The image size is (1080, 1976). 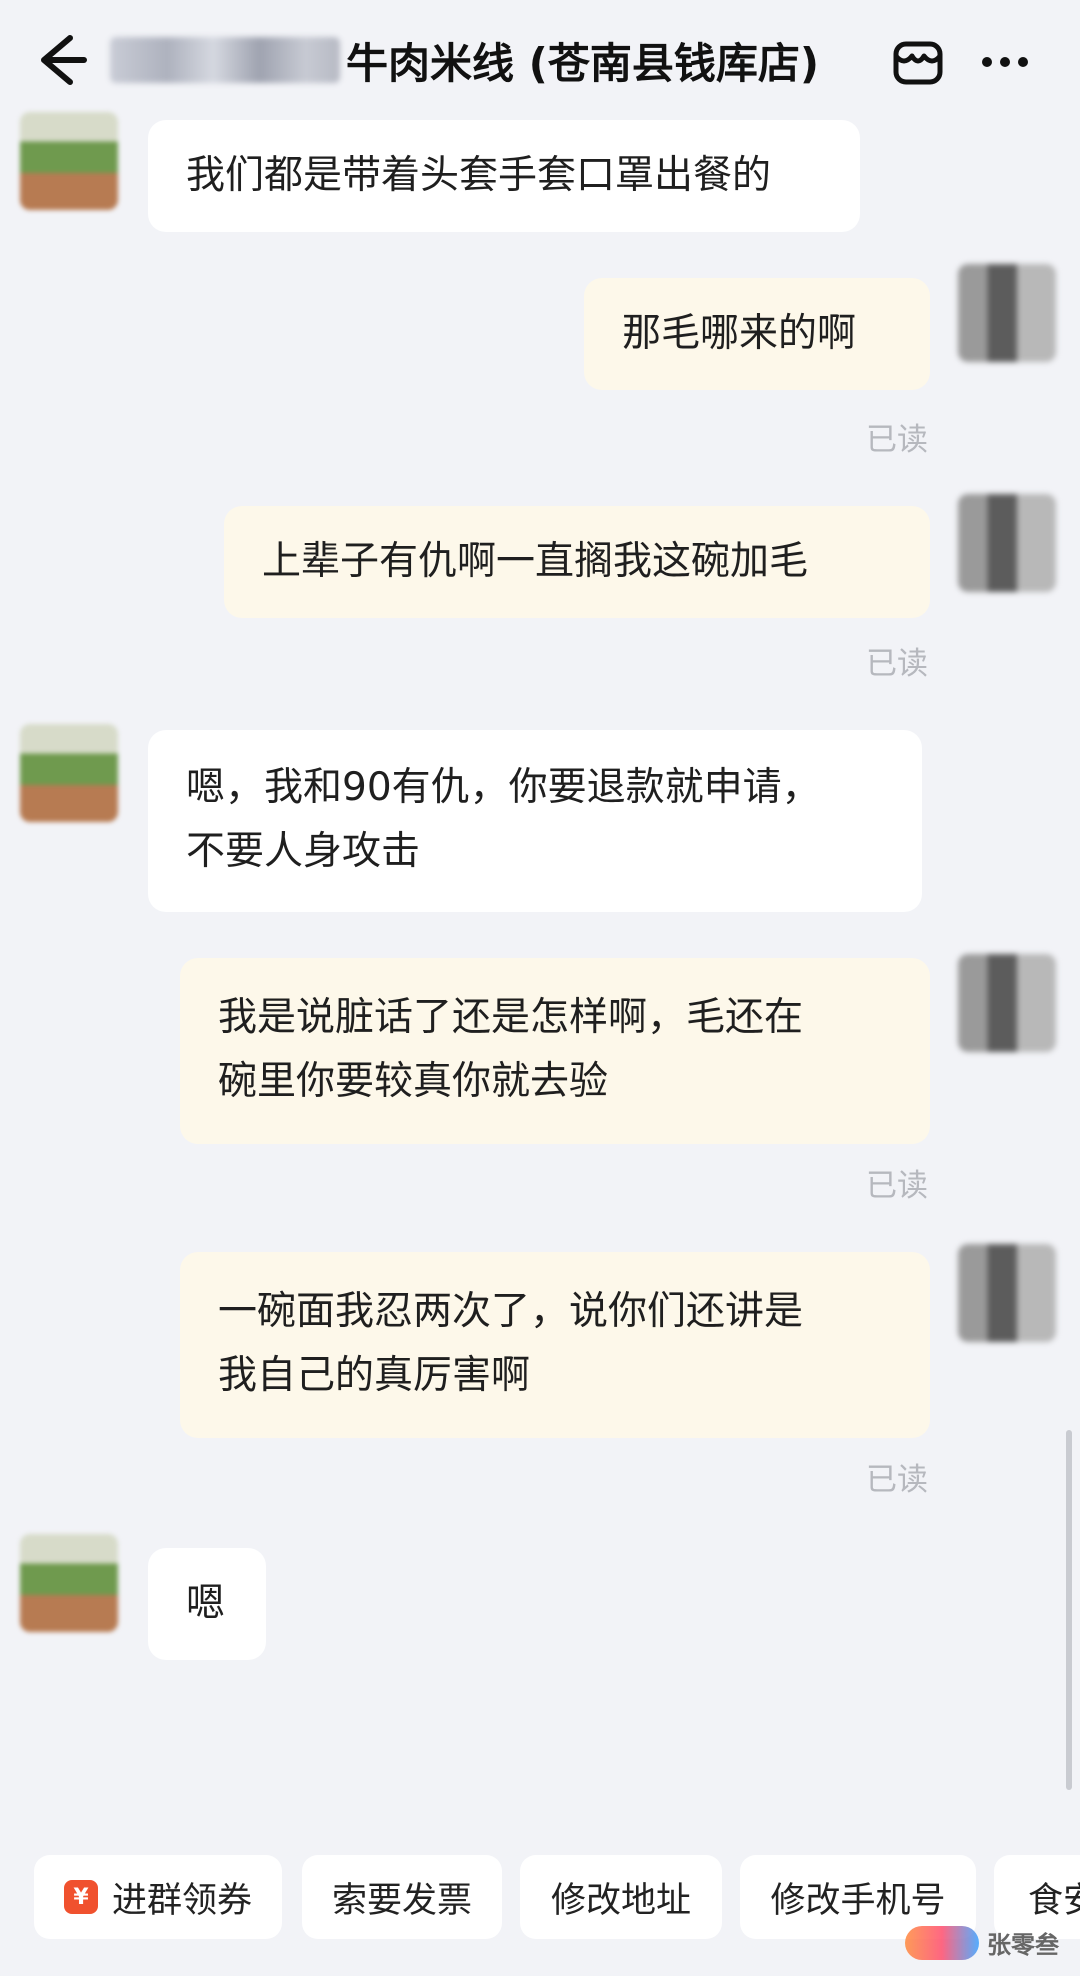 What do you see at coordinates (982, 1942) in the screenshot?
I see `watermark: 张零叁` at bounding box center [982, 1942].